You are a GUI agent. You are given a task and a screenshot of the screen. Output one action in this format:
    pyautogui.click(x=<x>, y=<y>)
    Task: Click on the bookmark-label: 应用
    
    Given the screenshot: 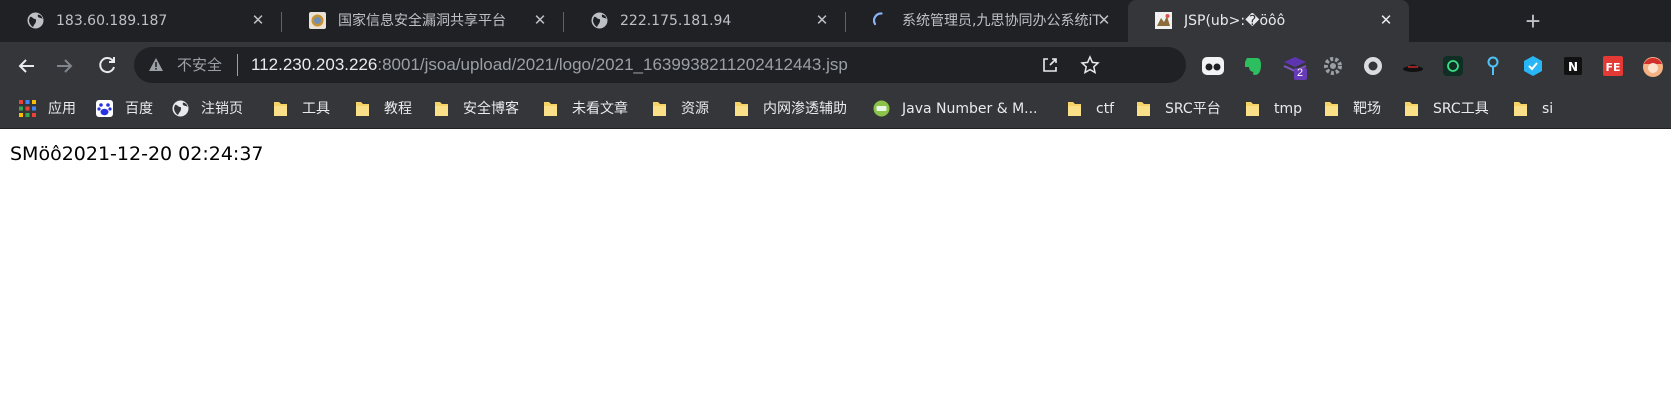 What is the action you would take?
    pyautogui.click(x=62, y=109)
    